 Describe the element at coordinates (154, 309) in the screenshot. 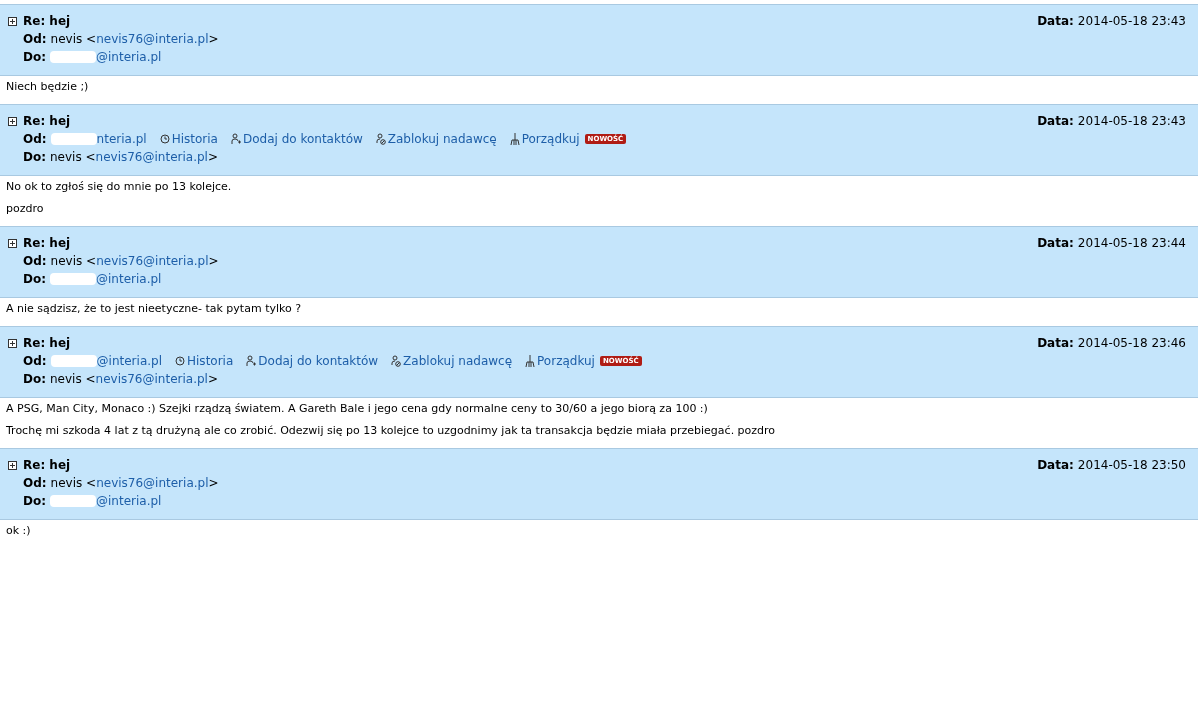

I see `message-text: A nie sądzisz, że to jest nieetyczne- tak pytam tylko ?` at that location.